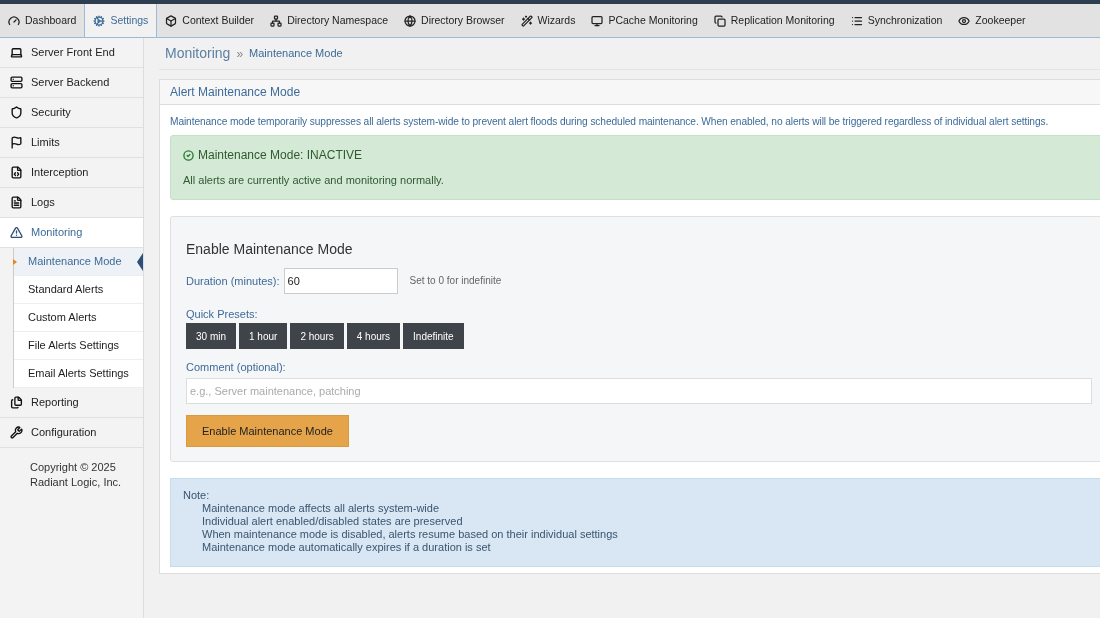  Describe the element at coordinates (71, 433) in the screenshot. I see `sidebar-item: Configuration` at that location.